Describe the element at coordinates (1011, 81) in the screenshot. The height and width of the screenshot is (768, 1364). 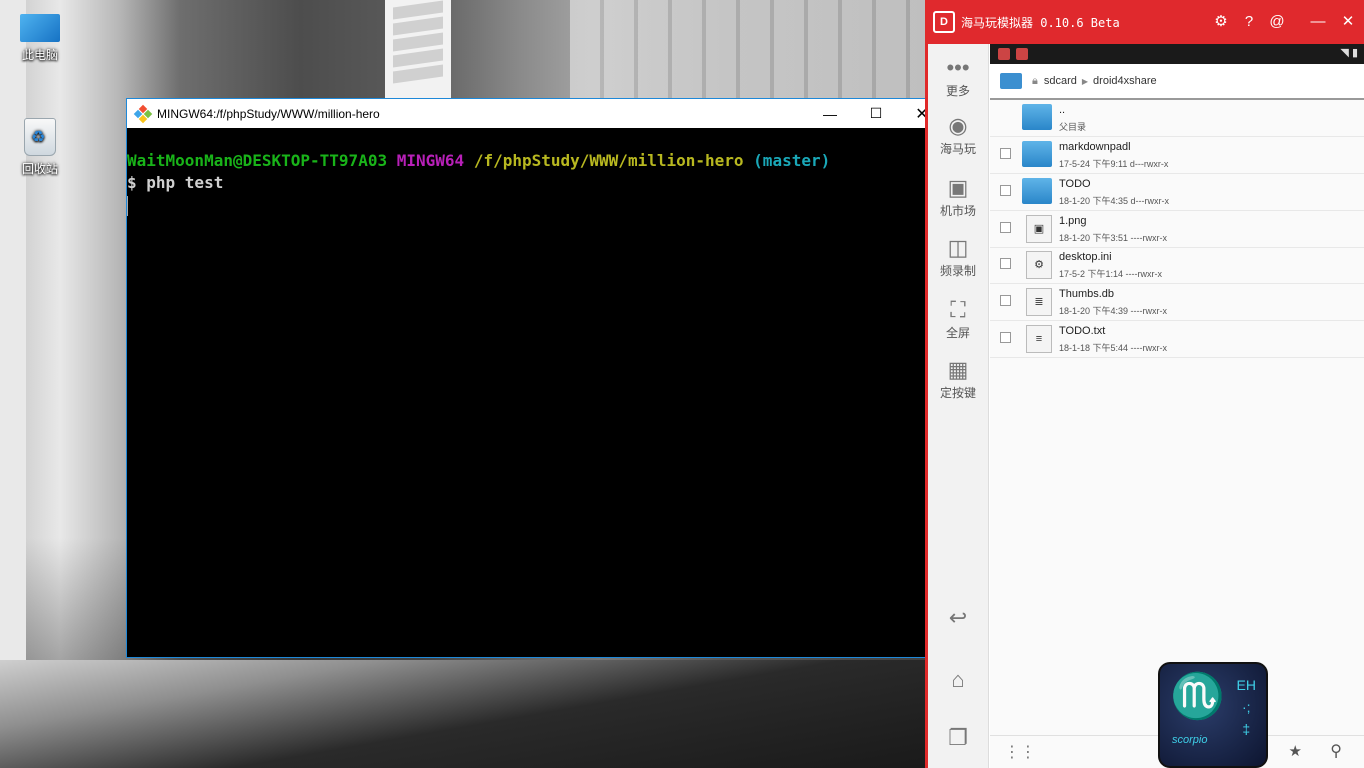
I see `storage-home-icon` at that location.